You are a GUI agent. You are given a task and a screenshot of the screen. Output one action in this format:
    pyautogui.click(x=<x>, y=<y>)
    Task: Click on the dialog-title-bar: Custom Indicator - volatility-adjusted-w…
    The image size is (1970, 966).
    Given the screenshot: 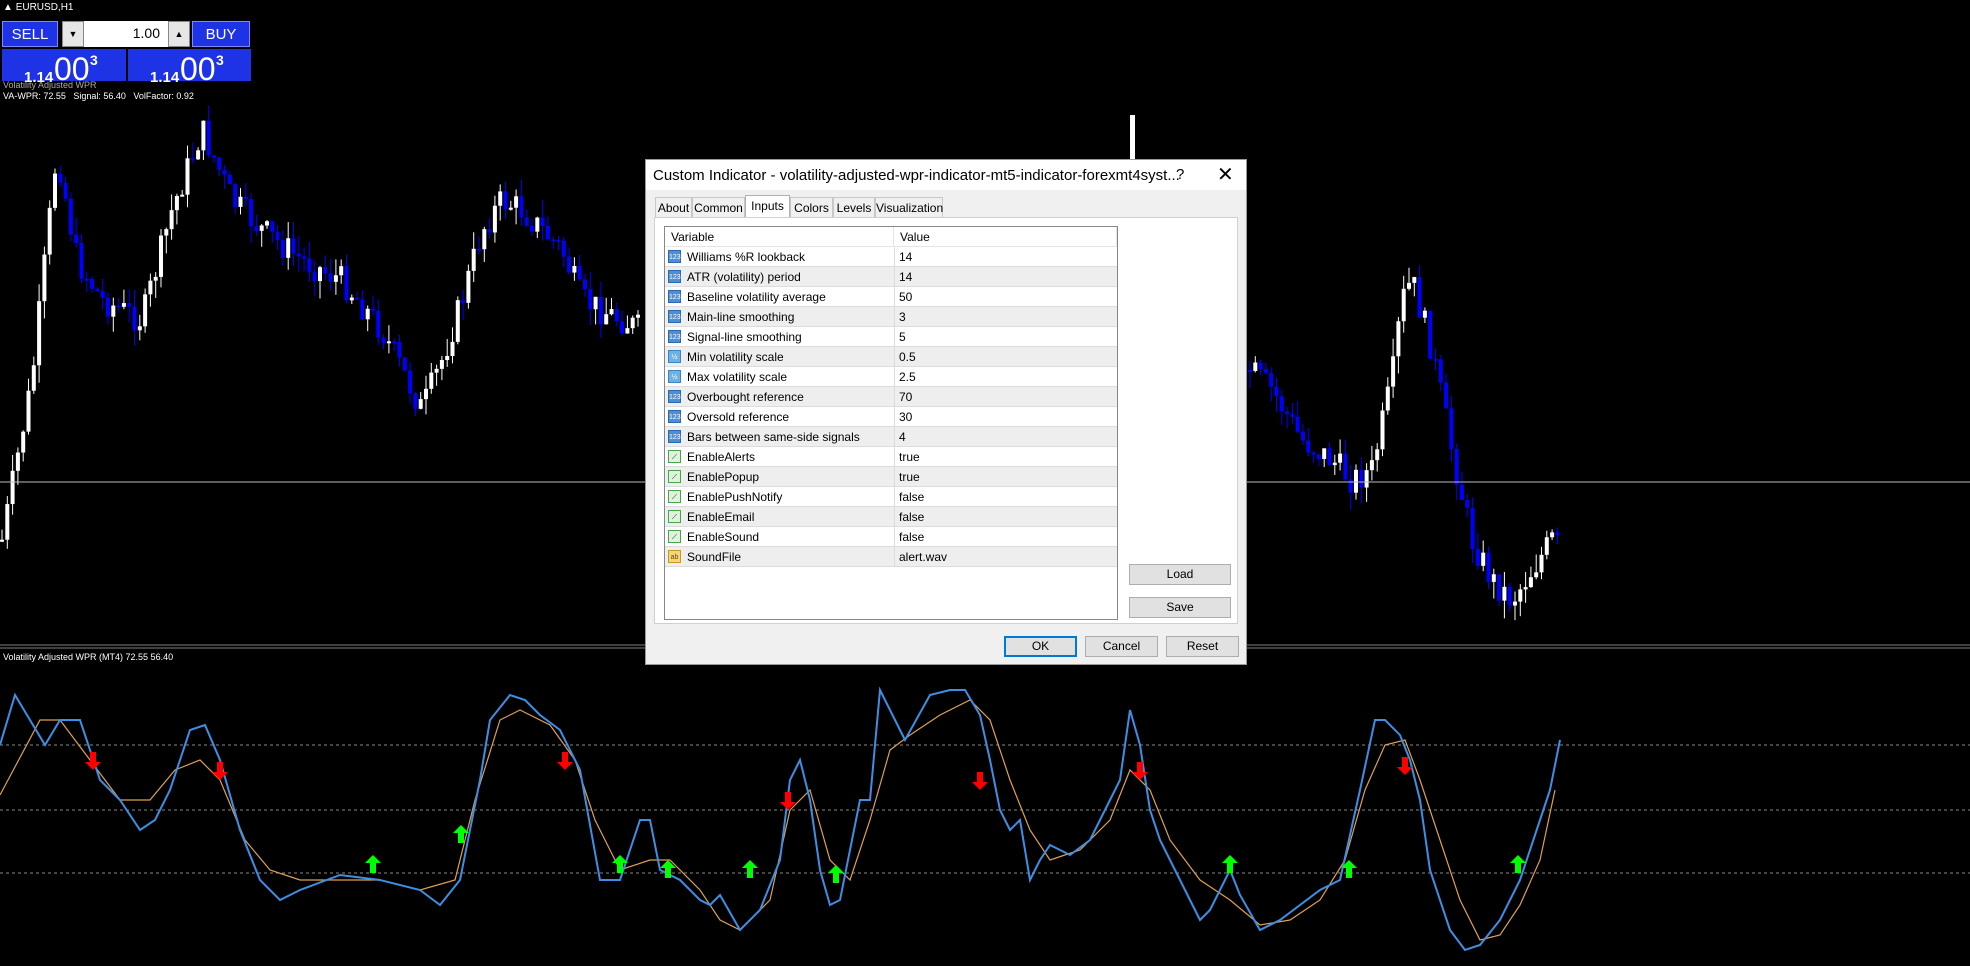 What is the action you would take?
    pyautogui.click(x=946, y=175)
    